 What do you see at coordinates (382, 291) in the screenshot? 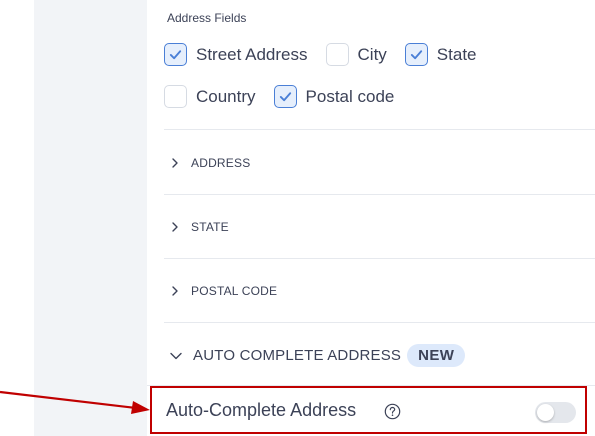
I see `section-postal-code: POSTAL CODE` at bounding box center [382, 291].